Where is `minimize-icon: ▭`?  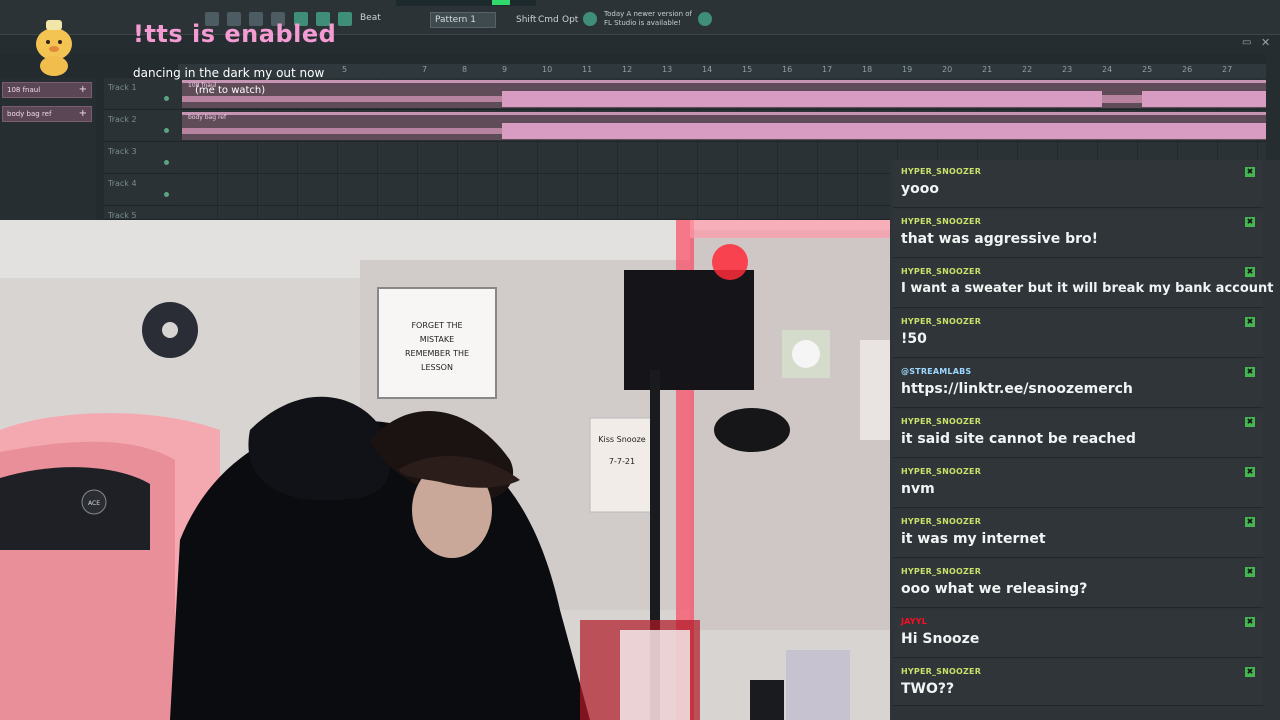
minimize-icon: ▭ is located at coordinates (1246, 42).